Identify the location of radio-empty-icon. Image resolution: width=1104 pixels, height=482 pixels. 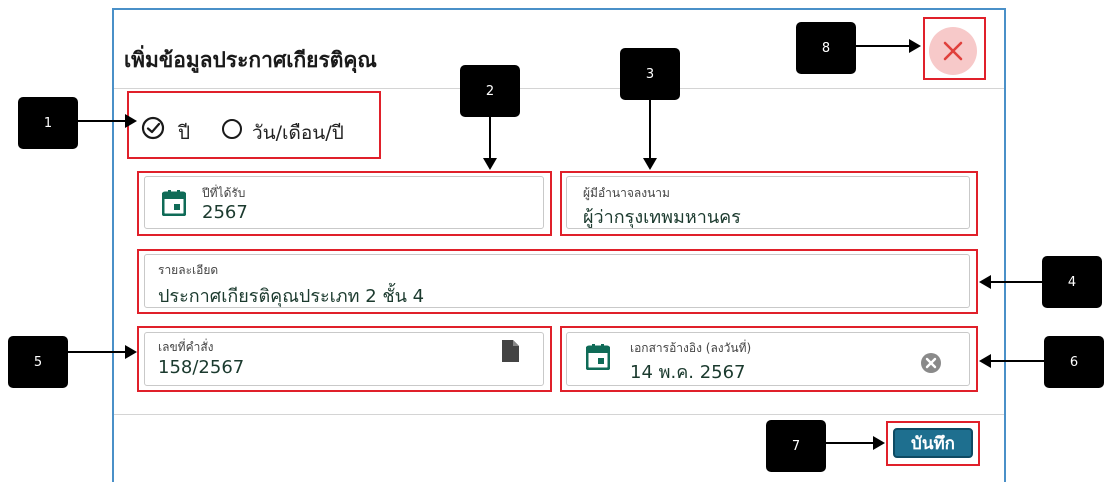
(232, 129).